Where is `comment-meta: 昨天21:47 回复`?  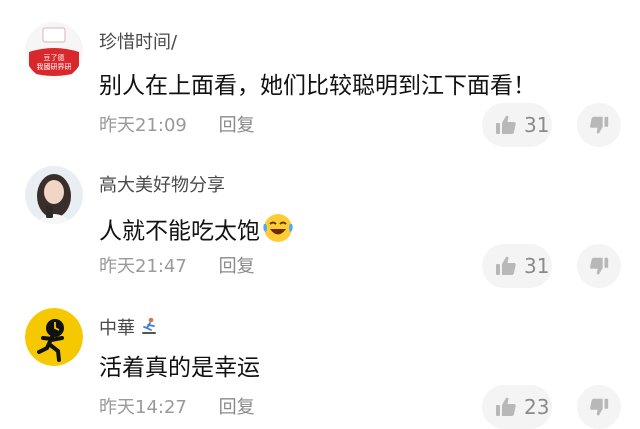
comment-meta: 昨天21:47 回复 is located at coordinates (177, 267).